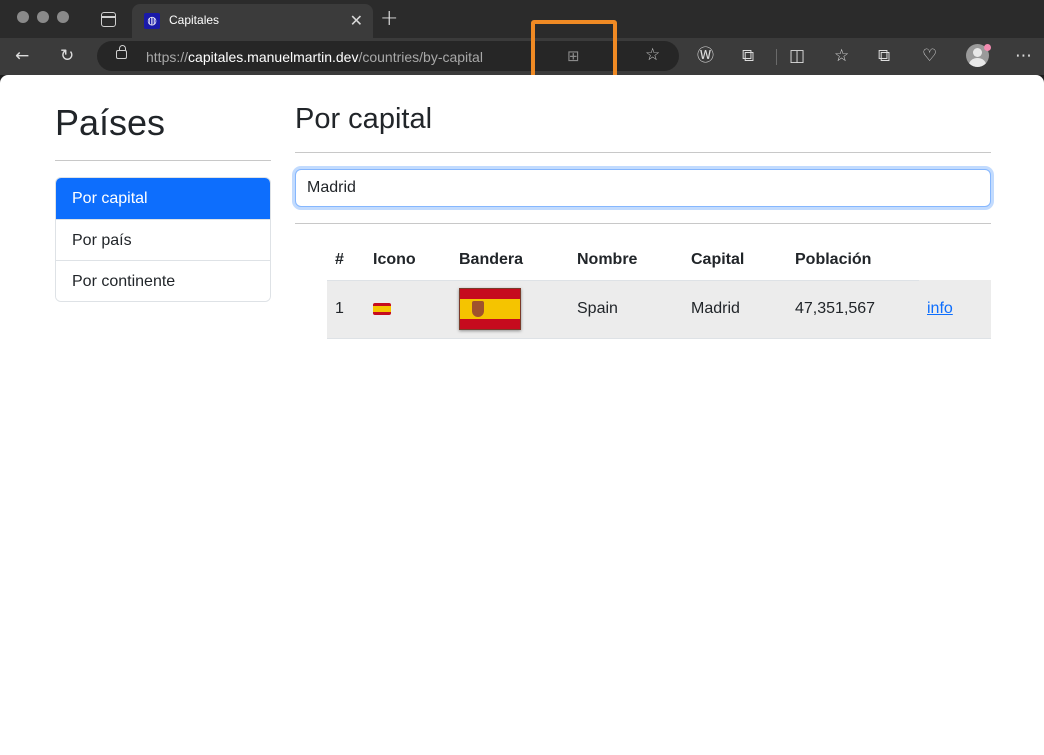 The height and width of the screenshot is (755, 1044). What do you see at coordinates (22, 56) in the screenshot?
I see `back-icon: ←` at bounding box center [22, 56].